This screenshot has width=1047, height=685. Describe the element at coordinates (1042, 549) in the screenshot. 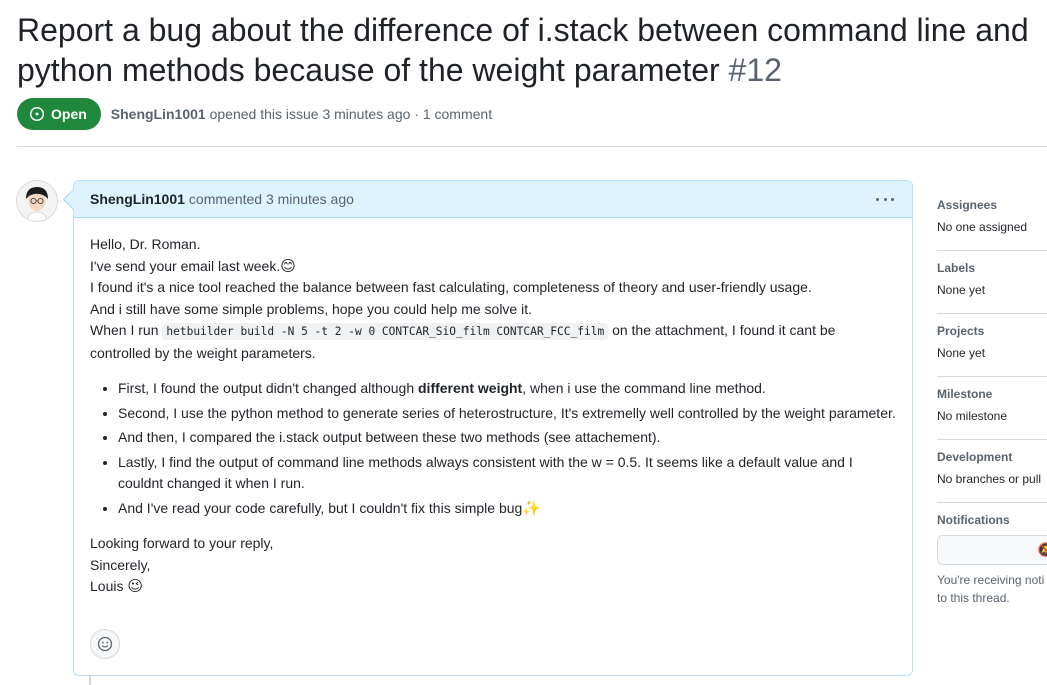

I see `bell-slash-icon: 🔕` at that location.